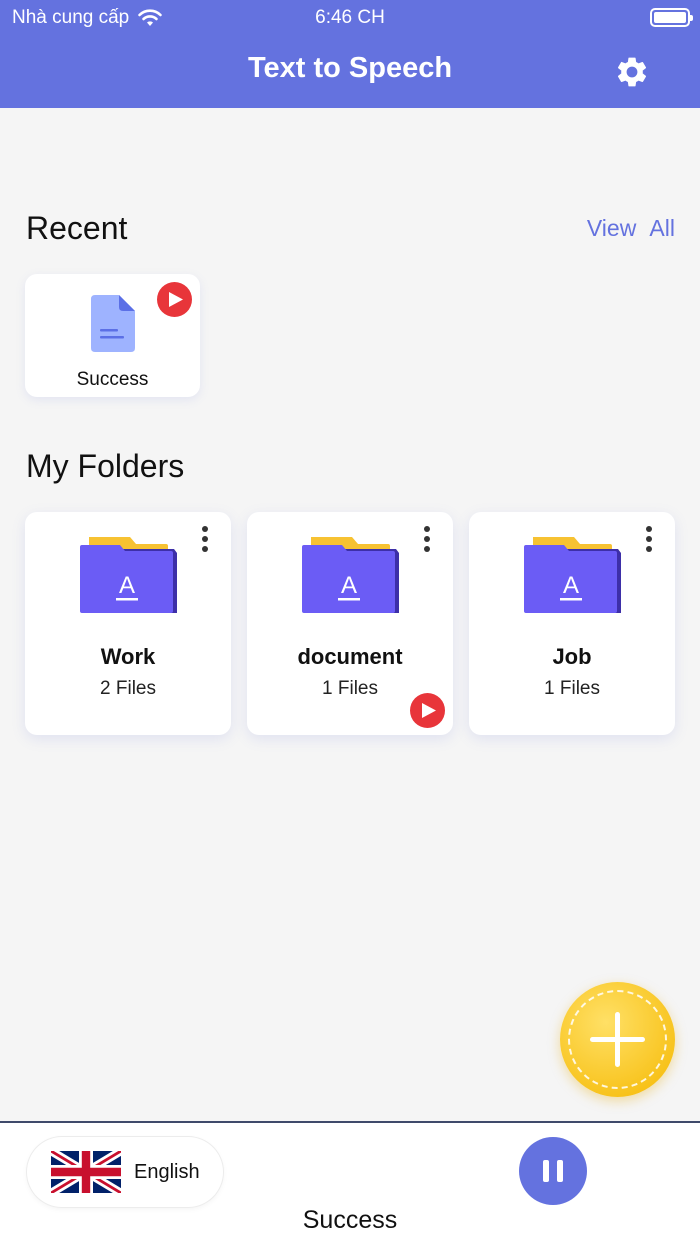 The image size is (700, 1244). I want to click on status-bar: Nhà cung cấp 6:46 CH, so click(350, 18).